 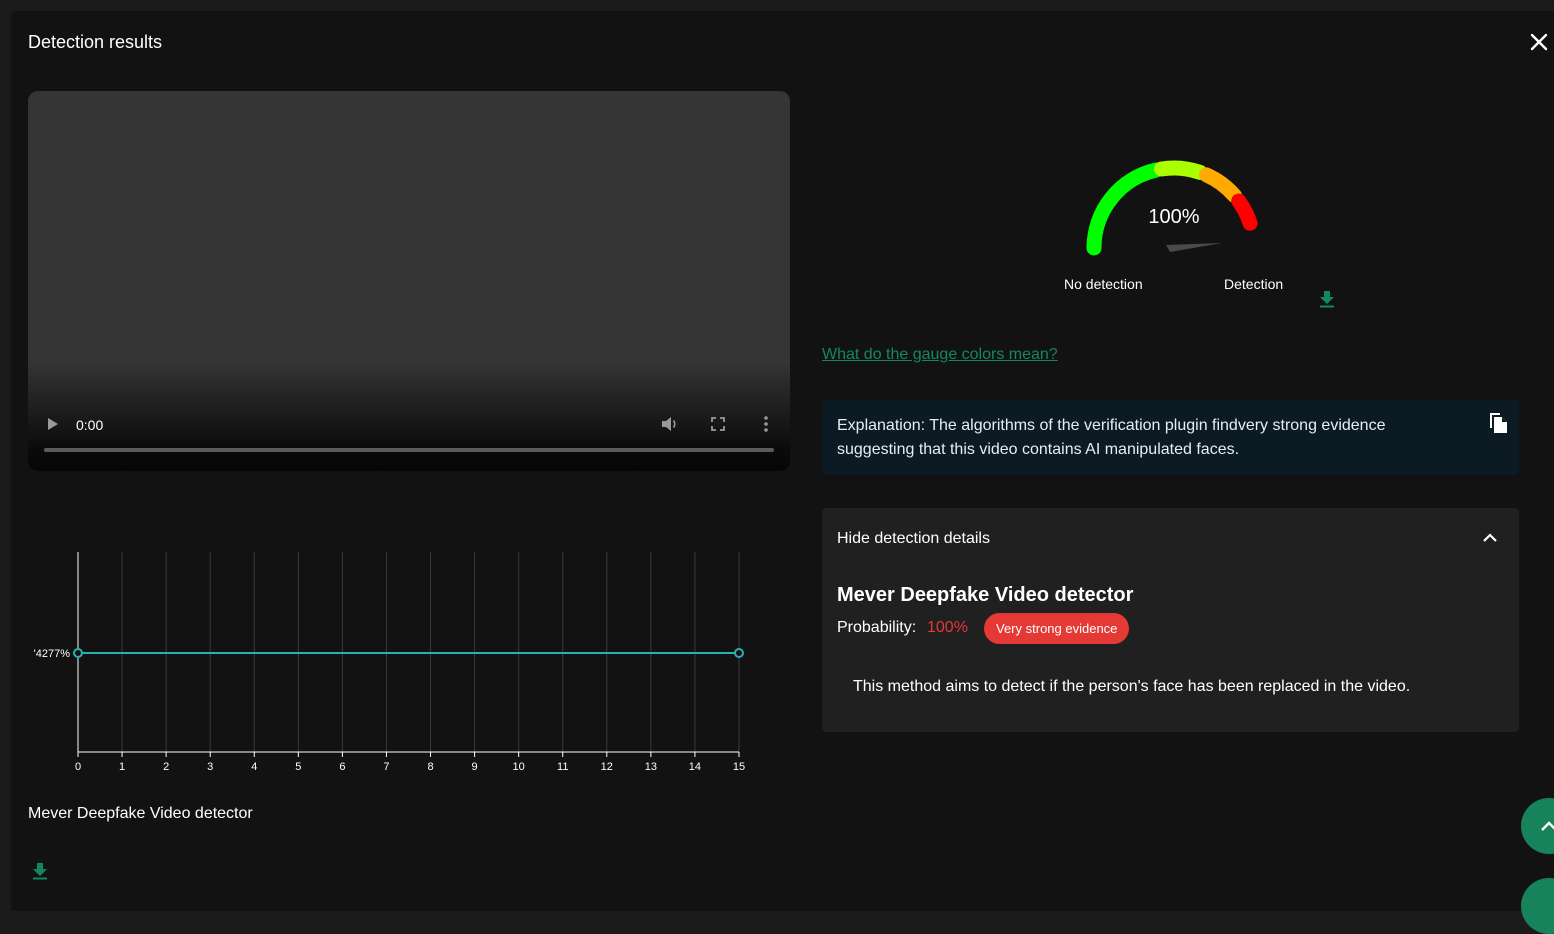 I want to click on x-tick-label: 13, so click(x=651, y=767).